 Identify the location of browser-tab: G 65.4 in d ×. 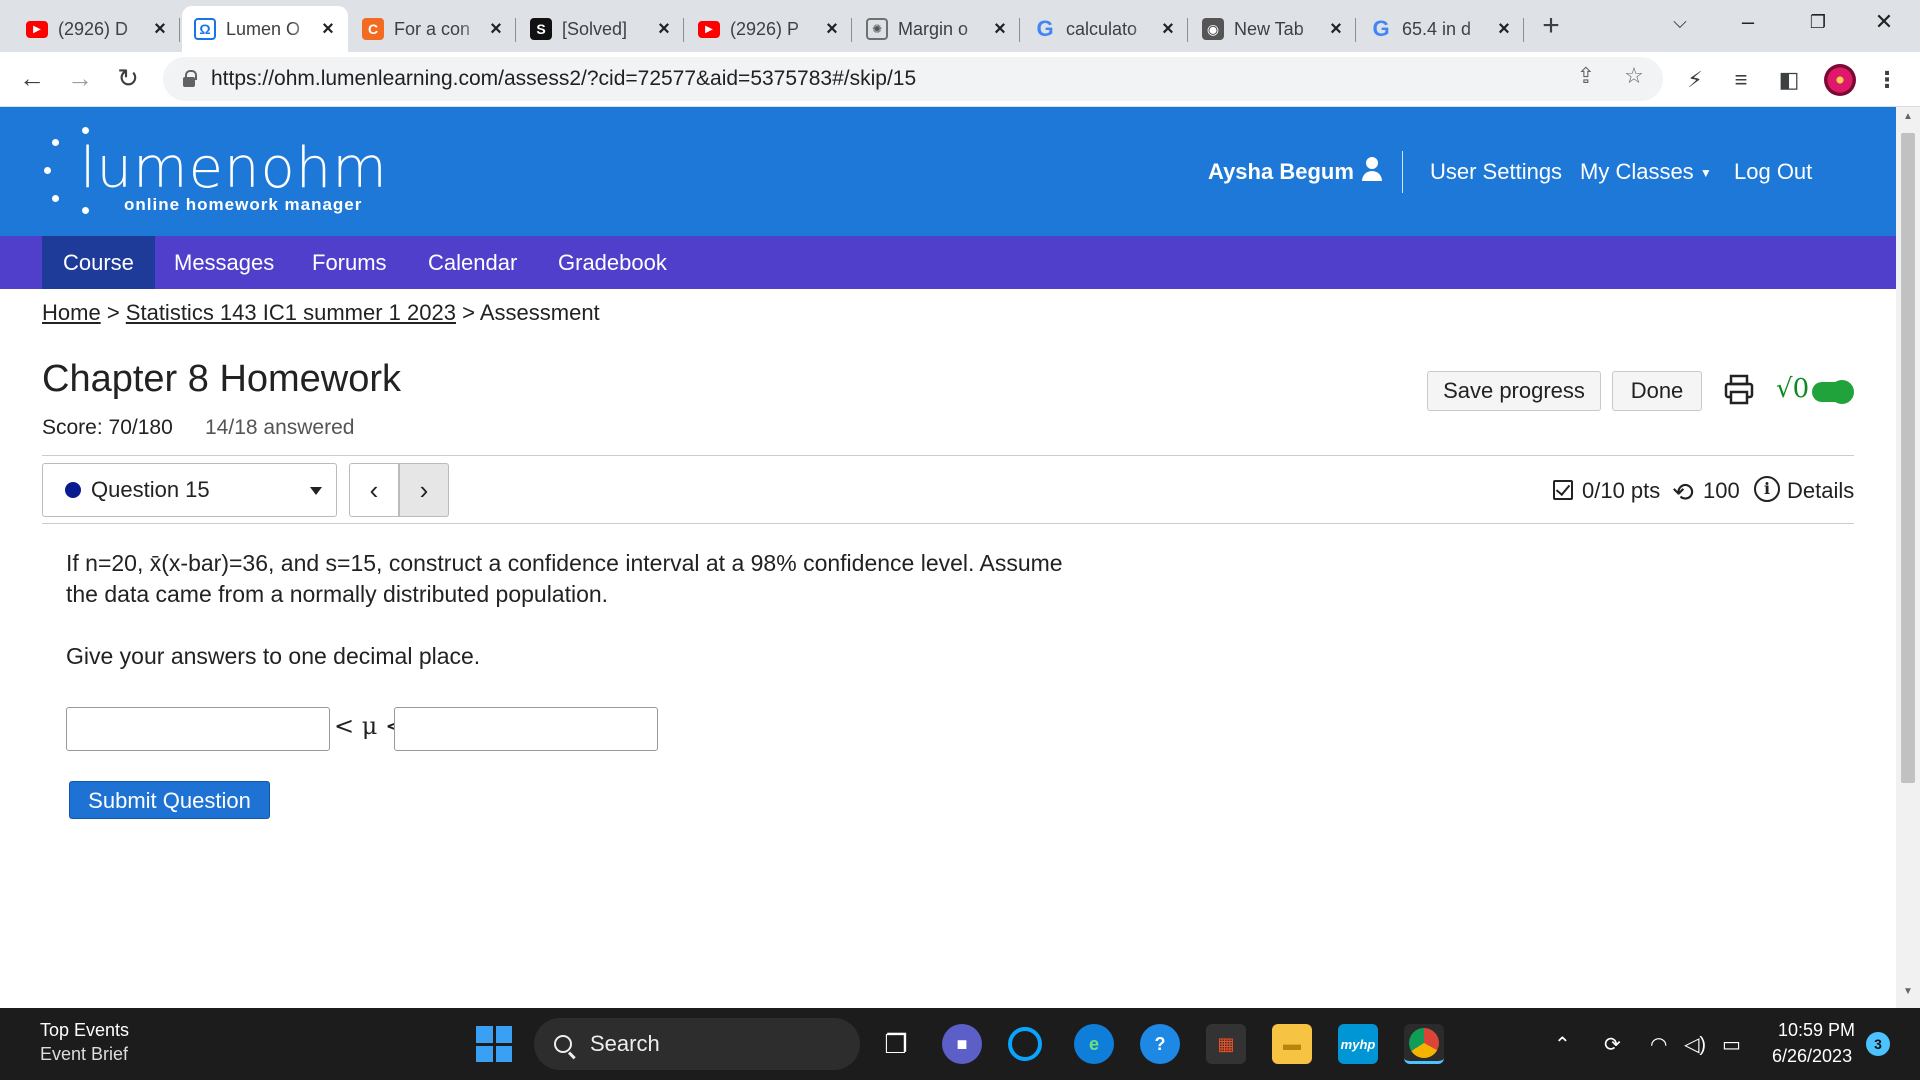
(1441, 29).